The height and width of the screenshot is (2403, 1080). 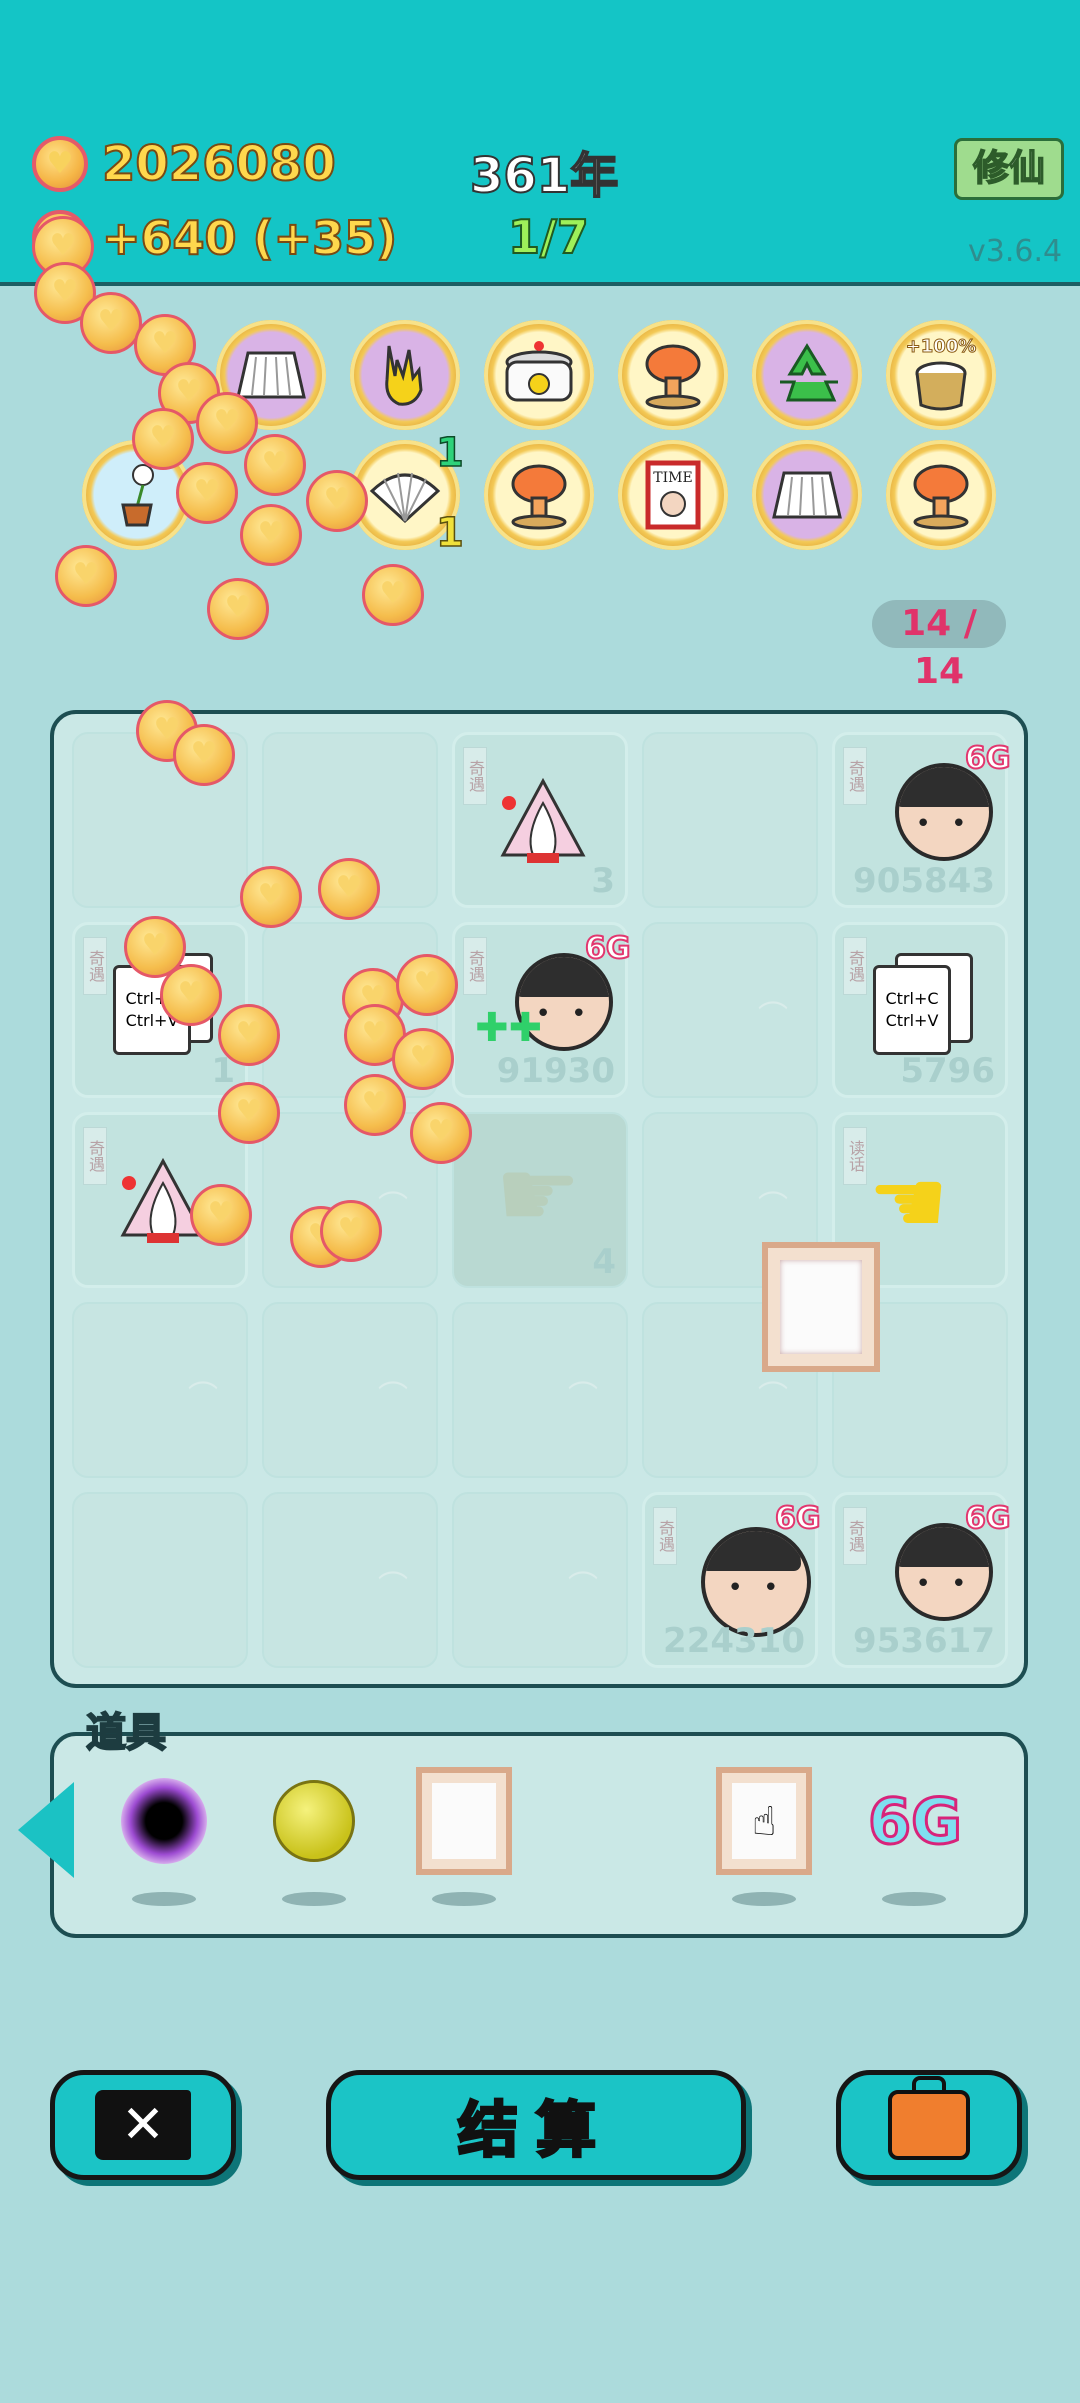 What do you see at coordinates (924, 881) in the screenshot?
I see `cell-value: 905843` at bounding box center [924, 881].